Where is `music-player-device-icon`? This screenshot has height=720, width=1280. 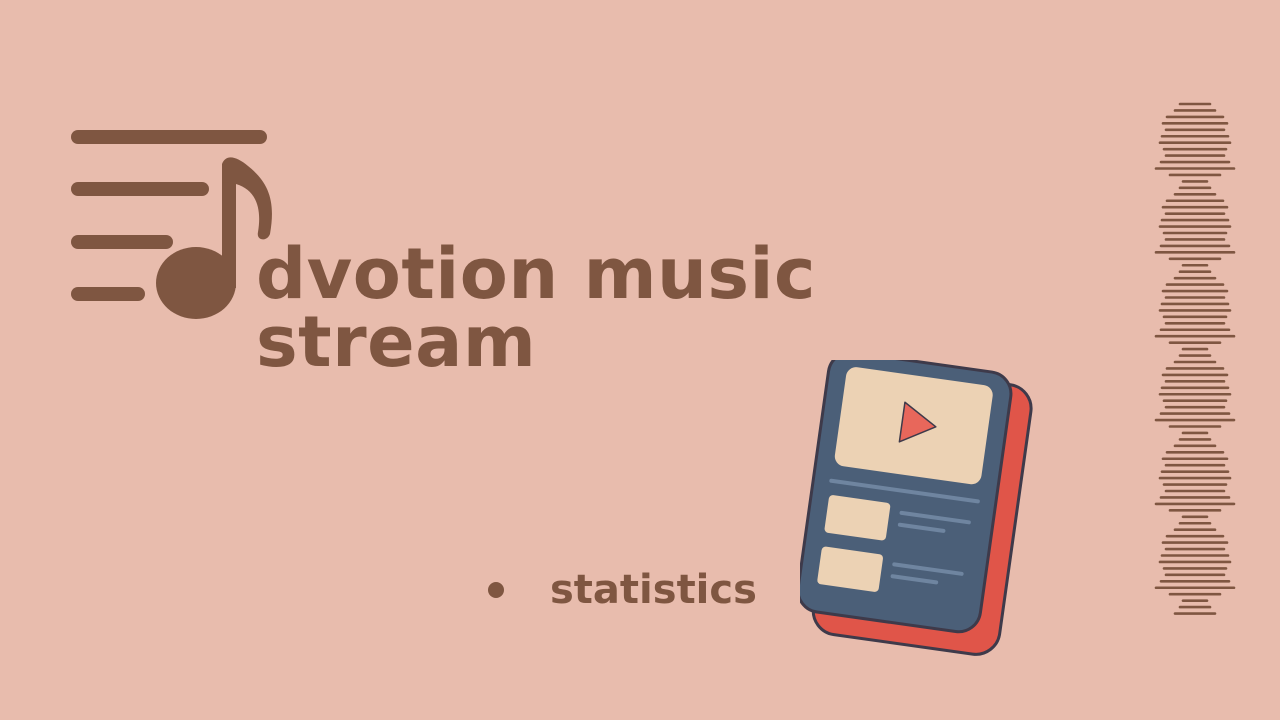 music-player-device-icon is located at coordinates (916, 508).